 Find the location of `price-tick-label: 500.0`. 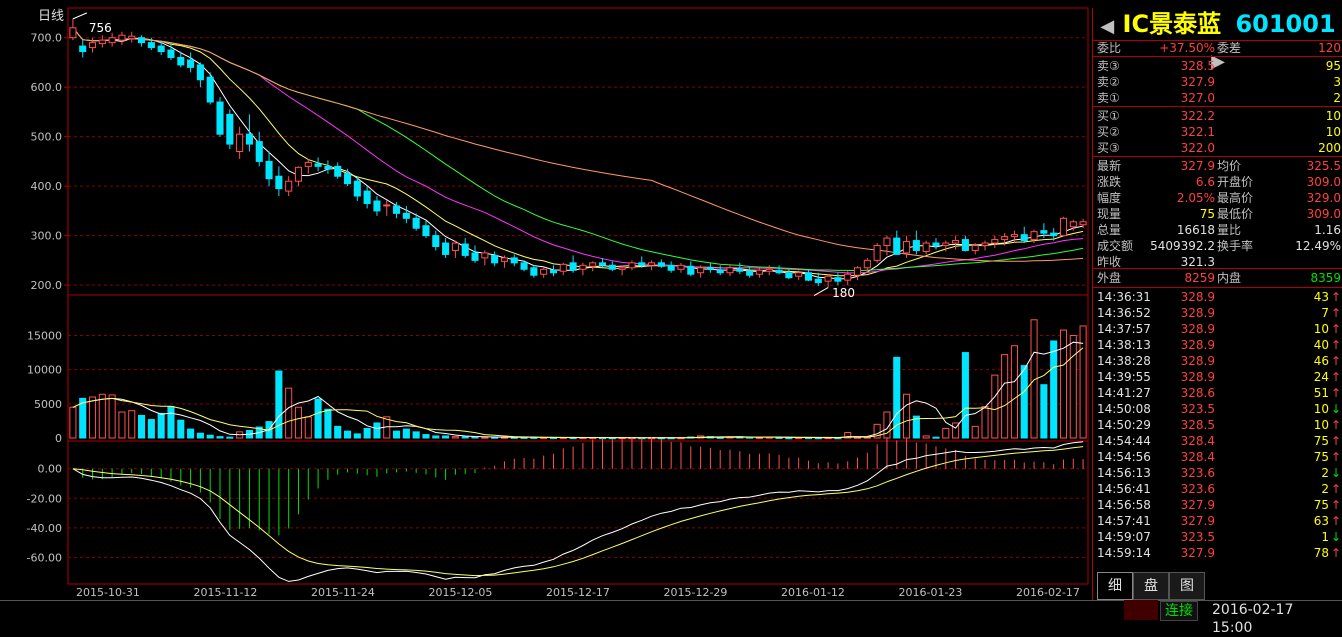

price-tick-label: 500.0 is located at coordinates (47, 137).